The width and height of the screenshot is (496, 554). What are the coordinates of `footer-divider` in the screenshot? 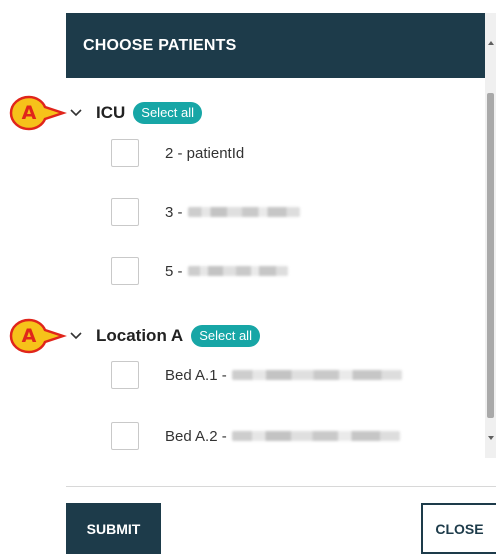 It's located at (281, 486).